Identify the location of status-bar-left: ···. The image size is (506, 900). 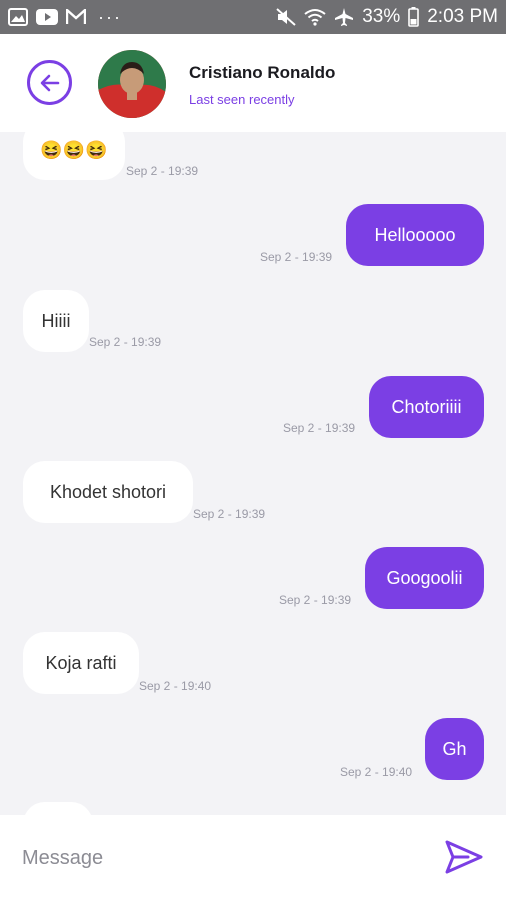
(65, 17).